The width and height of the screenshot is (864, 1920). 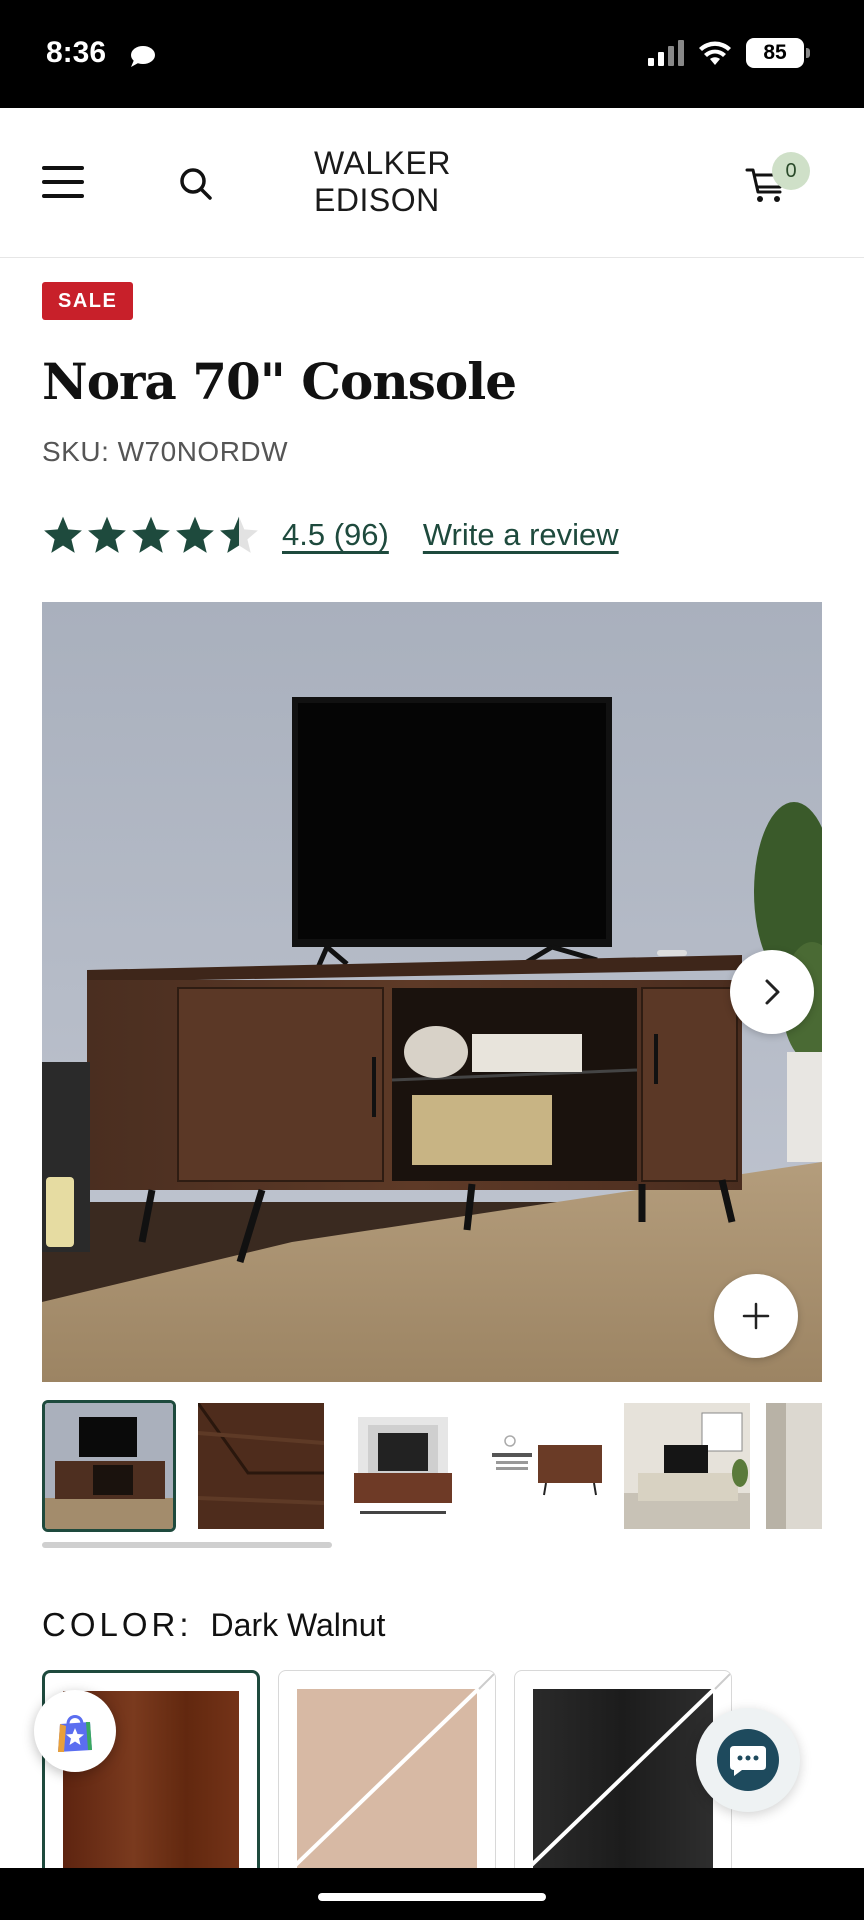 I want to click on color-label: COLOR:, so click(x=117, y=1624).